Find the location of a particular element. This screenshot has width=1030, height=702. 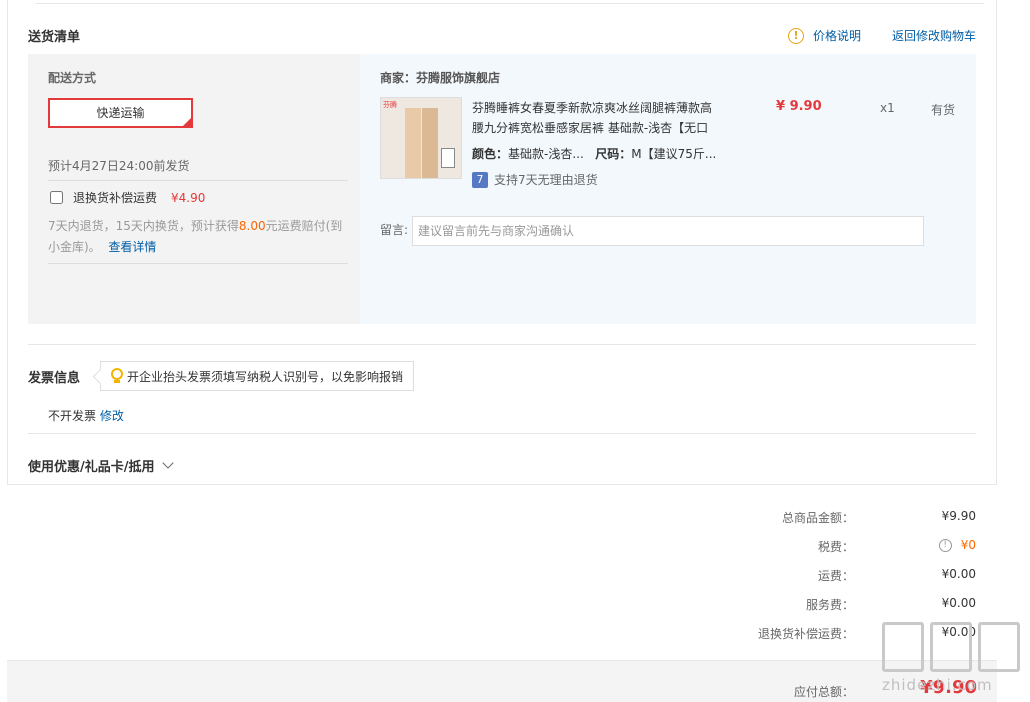

shipping-label: 运费： is located at coordinates (835, 576).